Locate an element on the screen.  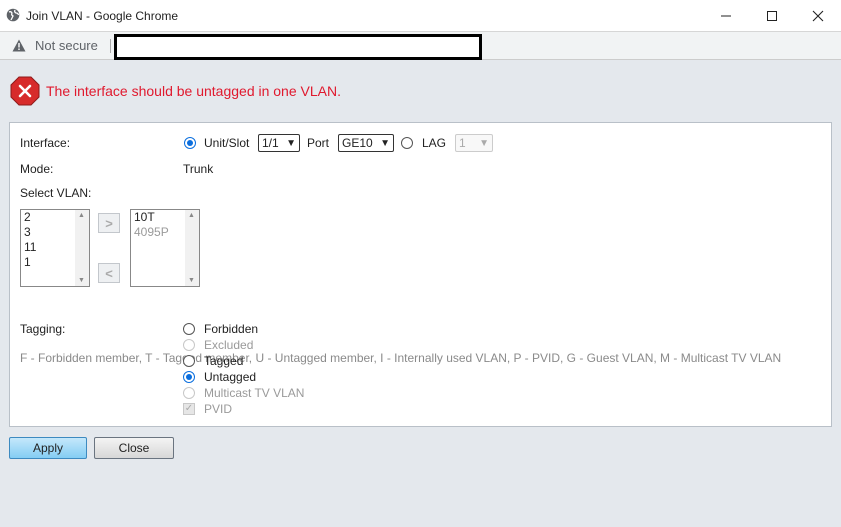
multicast-tv-vlan-radio is located at coordinates (189, 393).